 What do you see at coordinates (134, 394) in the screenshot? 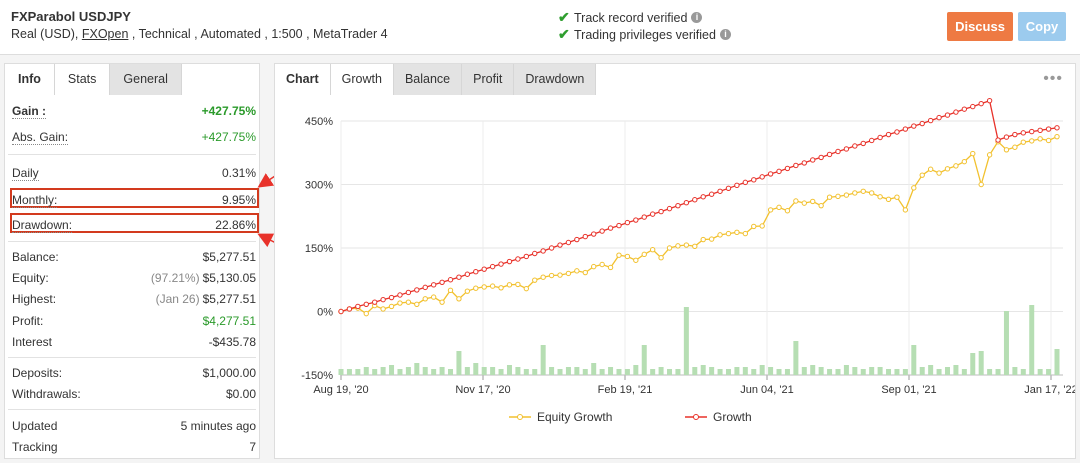
I see `stat-withdrawals: Withdrawals: $0.00` at bounding box center [134, 394].